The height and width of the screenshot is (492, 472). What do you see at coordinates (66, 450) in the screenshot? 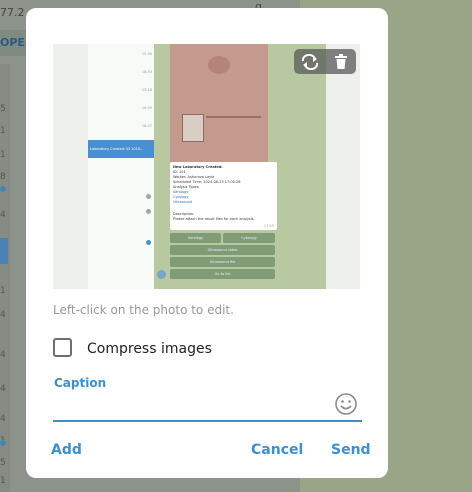
I see `add-button: Add` at bounding box center [66, 450].